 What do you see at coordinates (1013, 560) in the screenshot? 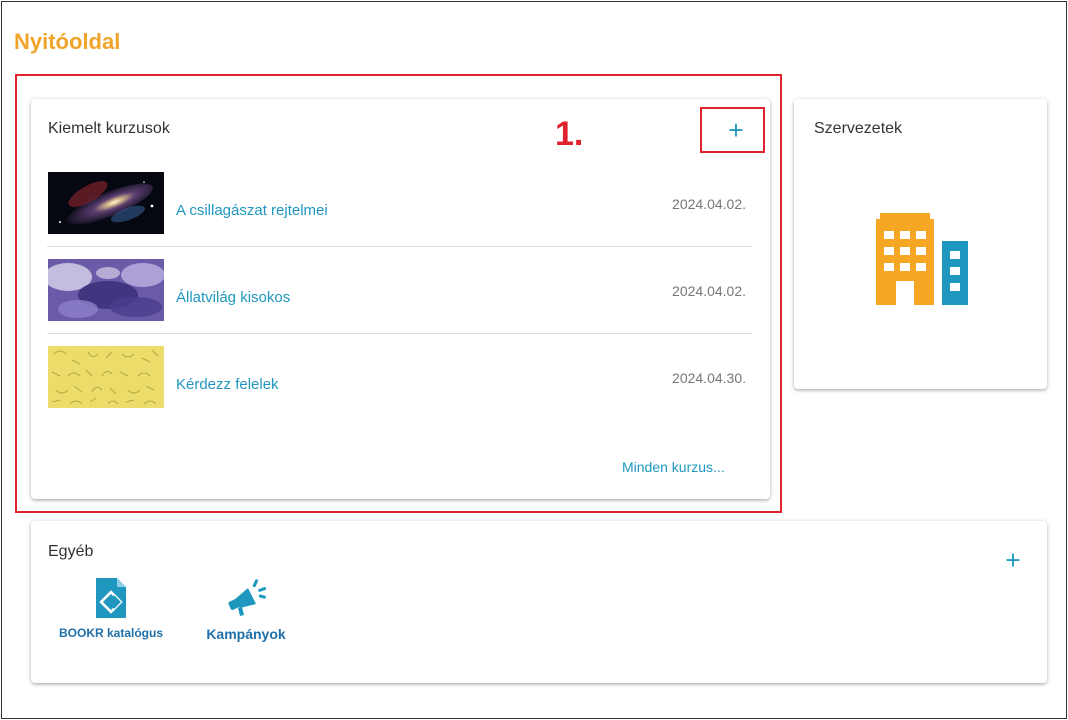
I see `add-other-button: +` at bounding box center [1013, 560].